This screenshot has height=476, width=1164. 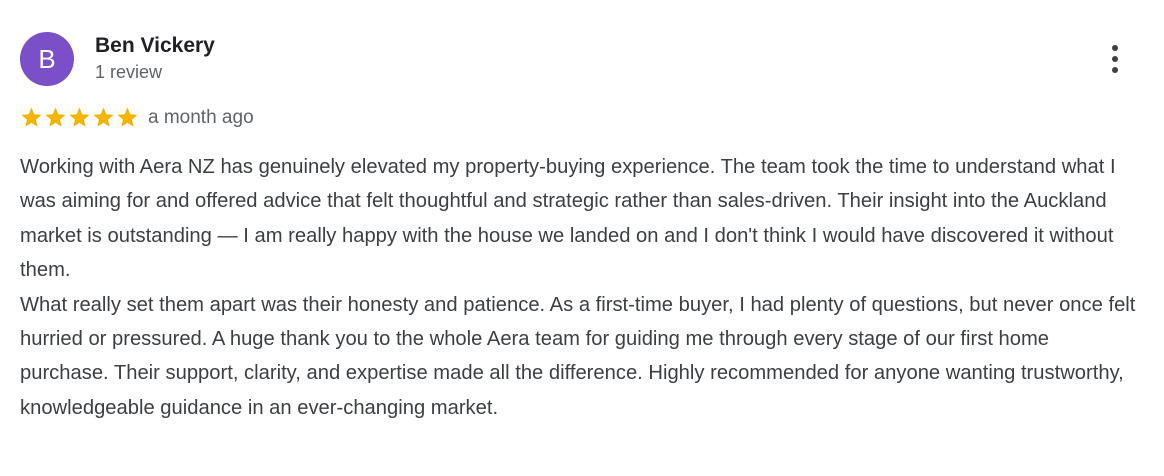 I want to click on reviewer-review-count: 1 review, so click(x=129, y=72).